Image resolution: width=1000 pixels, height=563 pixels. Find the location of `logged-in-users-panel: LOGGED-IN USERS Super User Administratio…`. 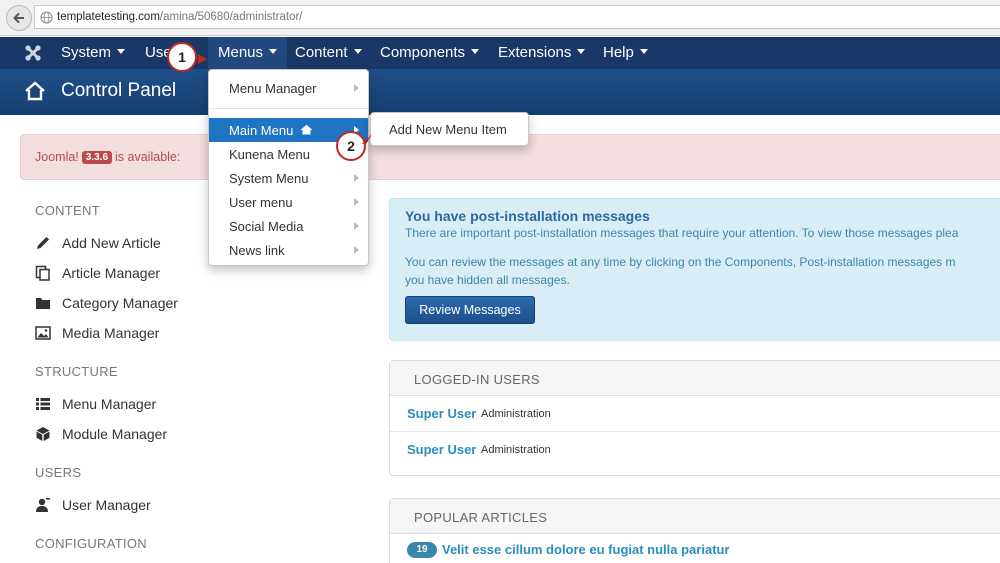

logged-in-users-panel: LOGGED-IN USERS Super User Administratio… is located at coordinates (694, 418).